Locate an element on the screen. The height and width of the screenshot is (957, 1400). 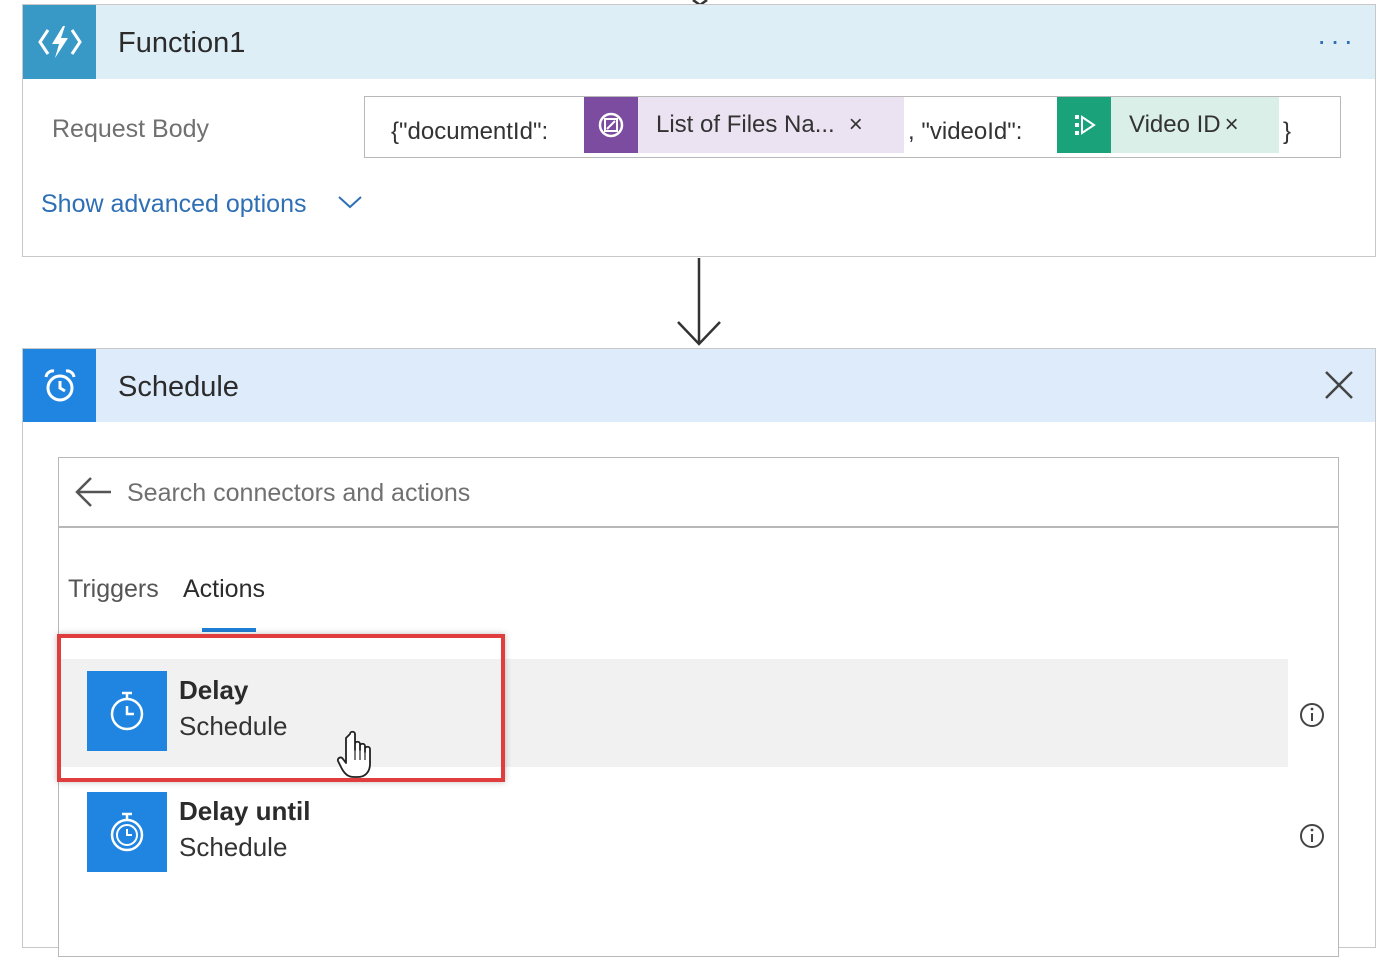
action-delay-until: Delay until Schedule is located at coordinates (673, 834).